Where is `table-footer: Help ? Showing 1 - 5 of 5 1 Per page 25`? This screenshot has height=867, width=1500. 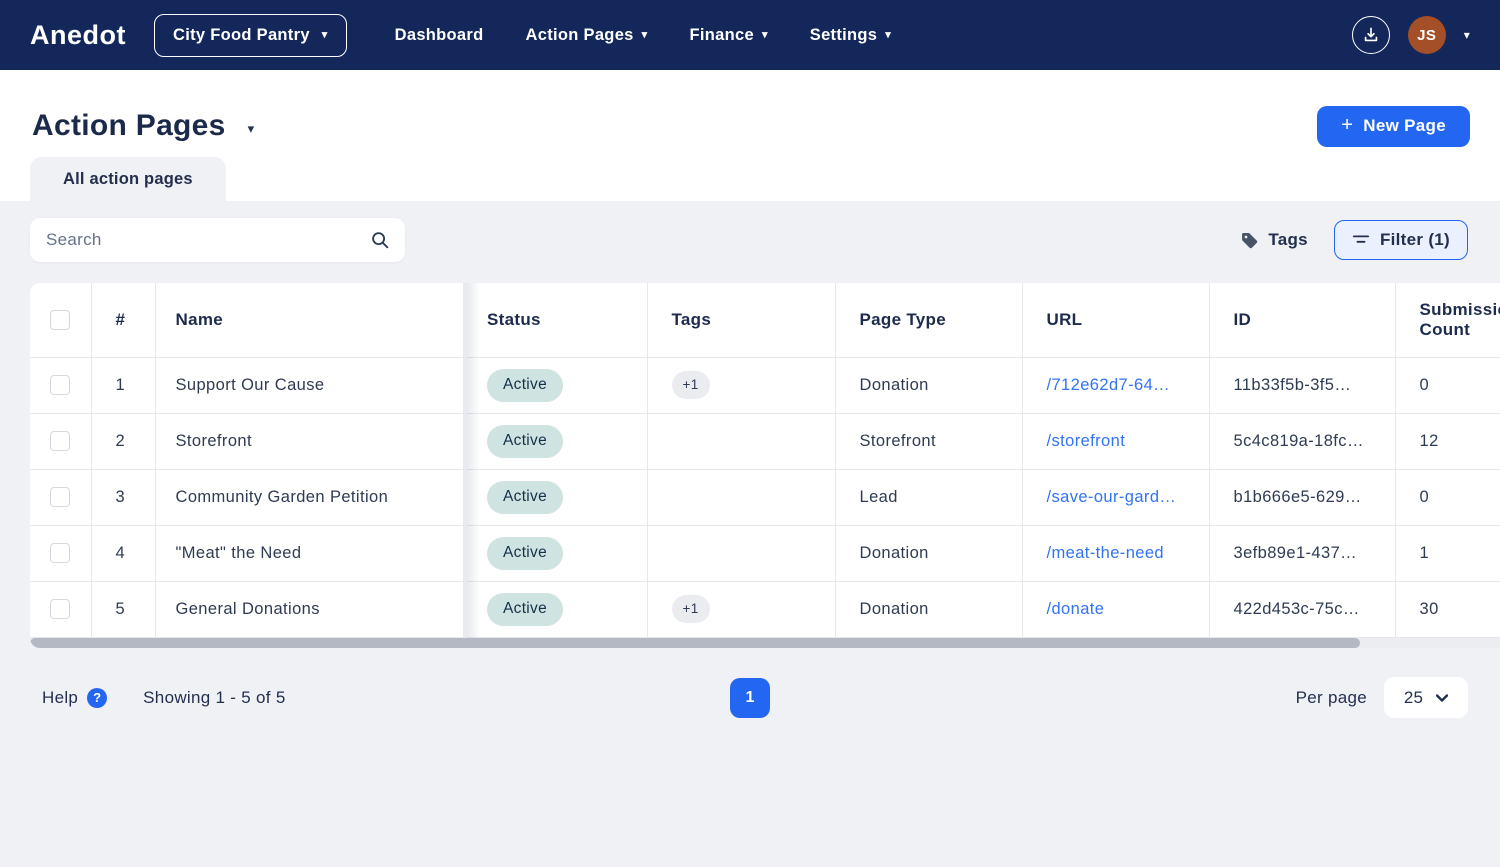
table-footer: Help ? Showing 1 - 5 of 5 1 Per page 25 is located at coordinates (750, 697).